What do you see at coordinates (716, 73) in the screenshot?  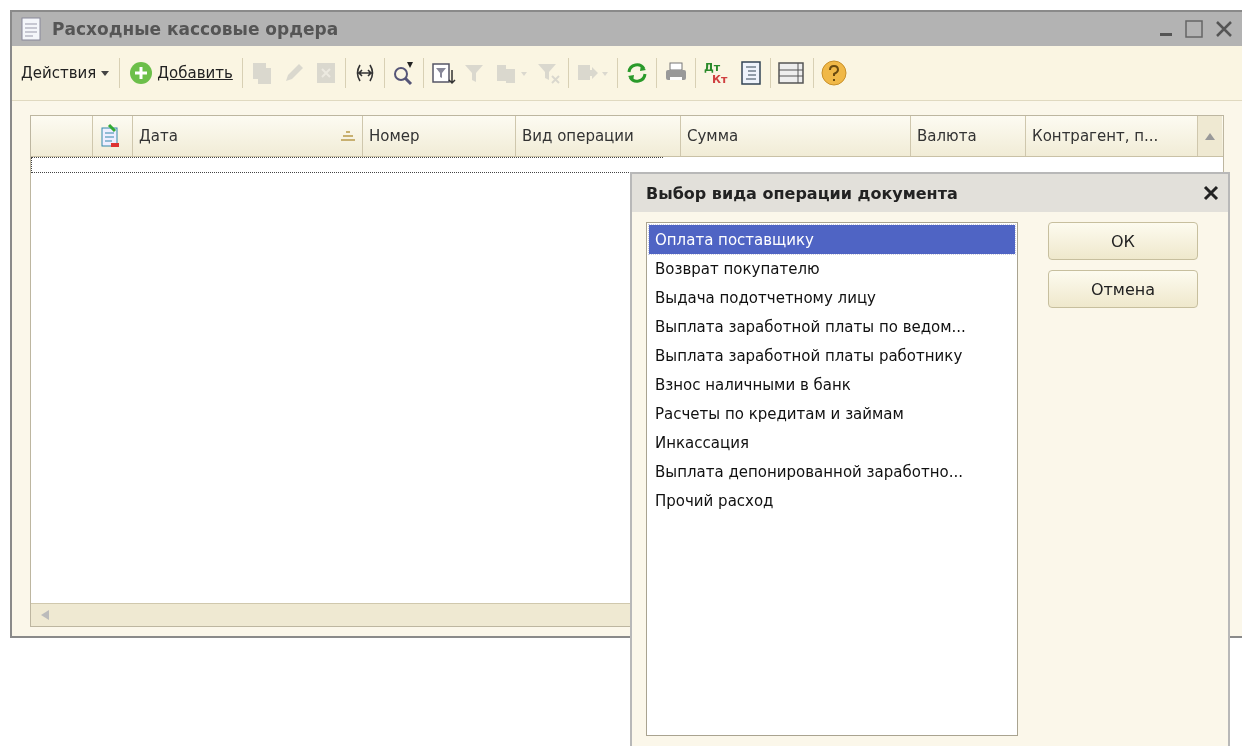 I see `debit-credit-icon: Дт Кт` at bounding box center [716, 73].